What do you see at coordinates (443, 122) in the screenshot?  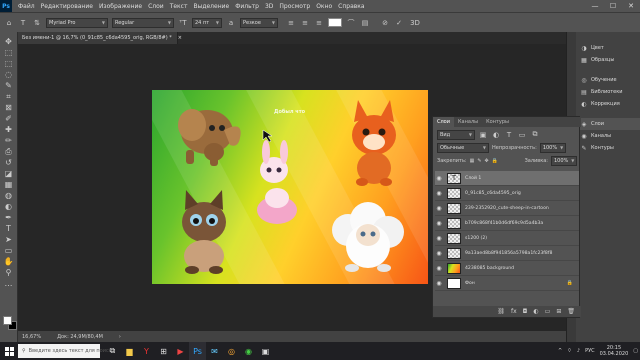 I see `tab-layers: Слои` at bounding box center [443, 122].